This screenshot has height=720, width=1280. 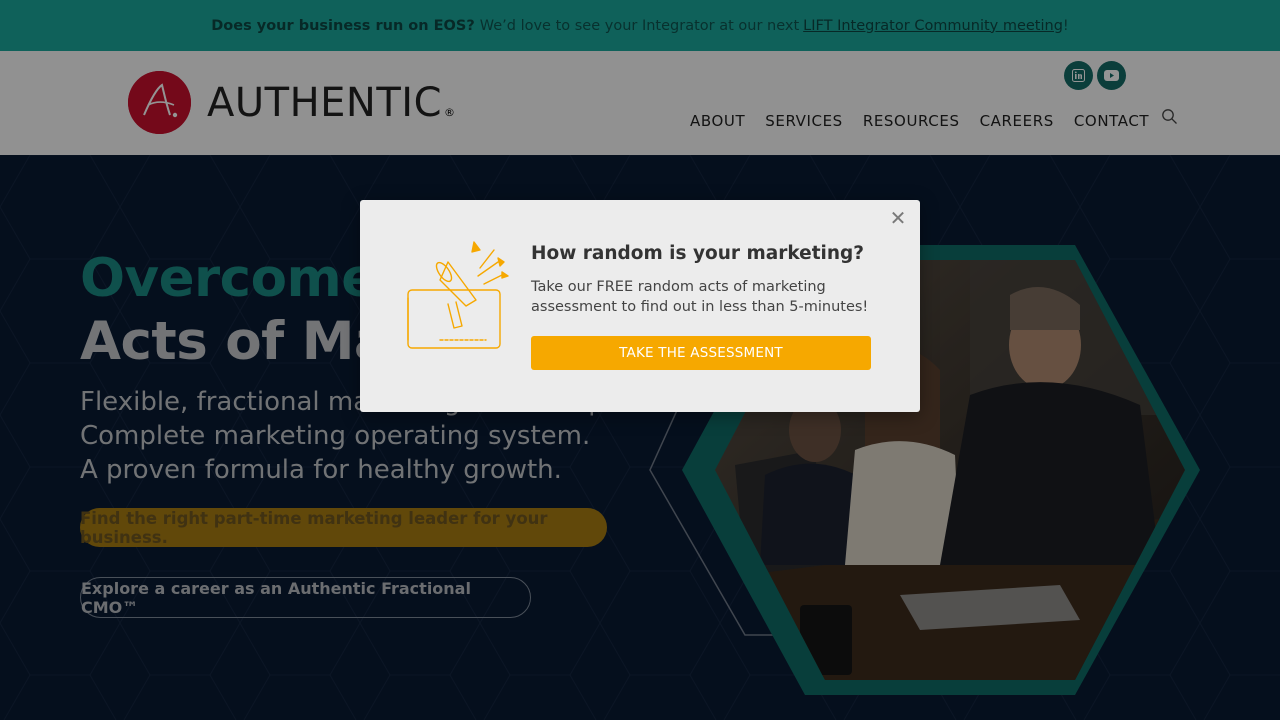 What do you see at coordinates (933, 26) in the screenshot?
I see `lift-community-link: LIFT Integrator Community meeting` at bounding box center [933, 26].